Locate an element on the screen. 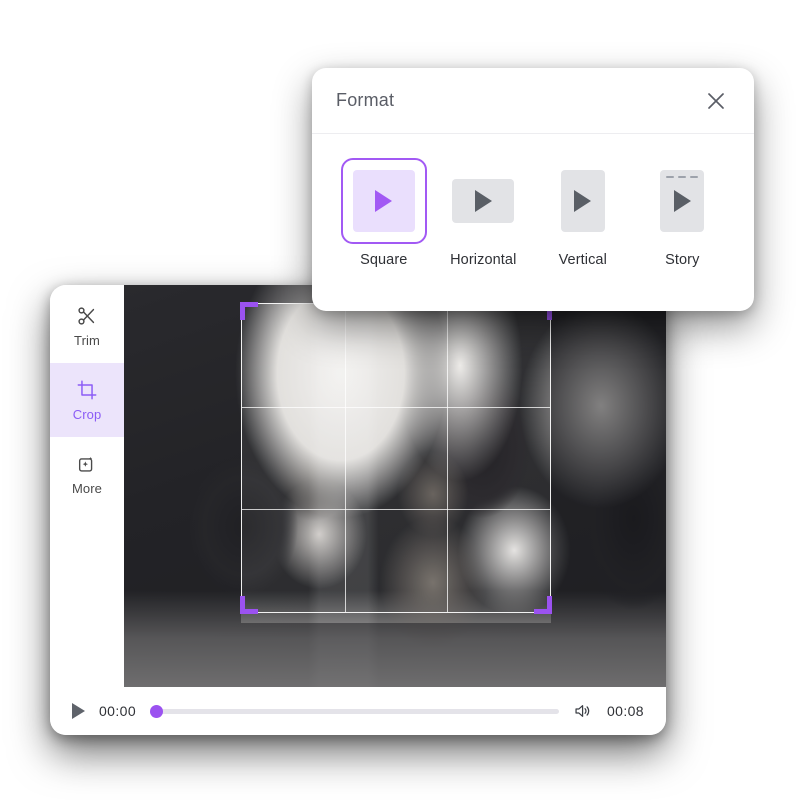 This screenshot has width=800, height=800. tool-item-crop-label: Crop is located at coordinates (87, 414).